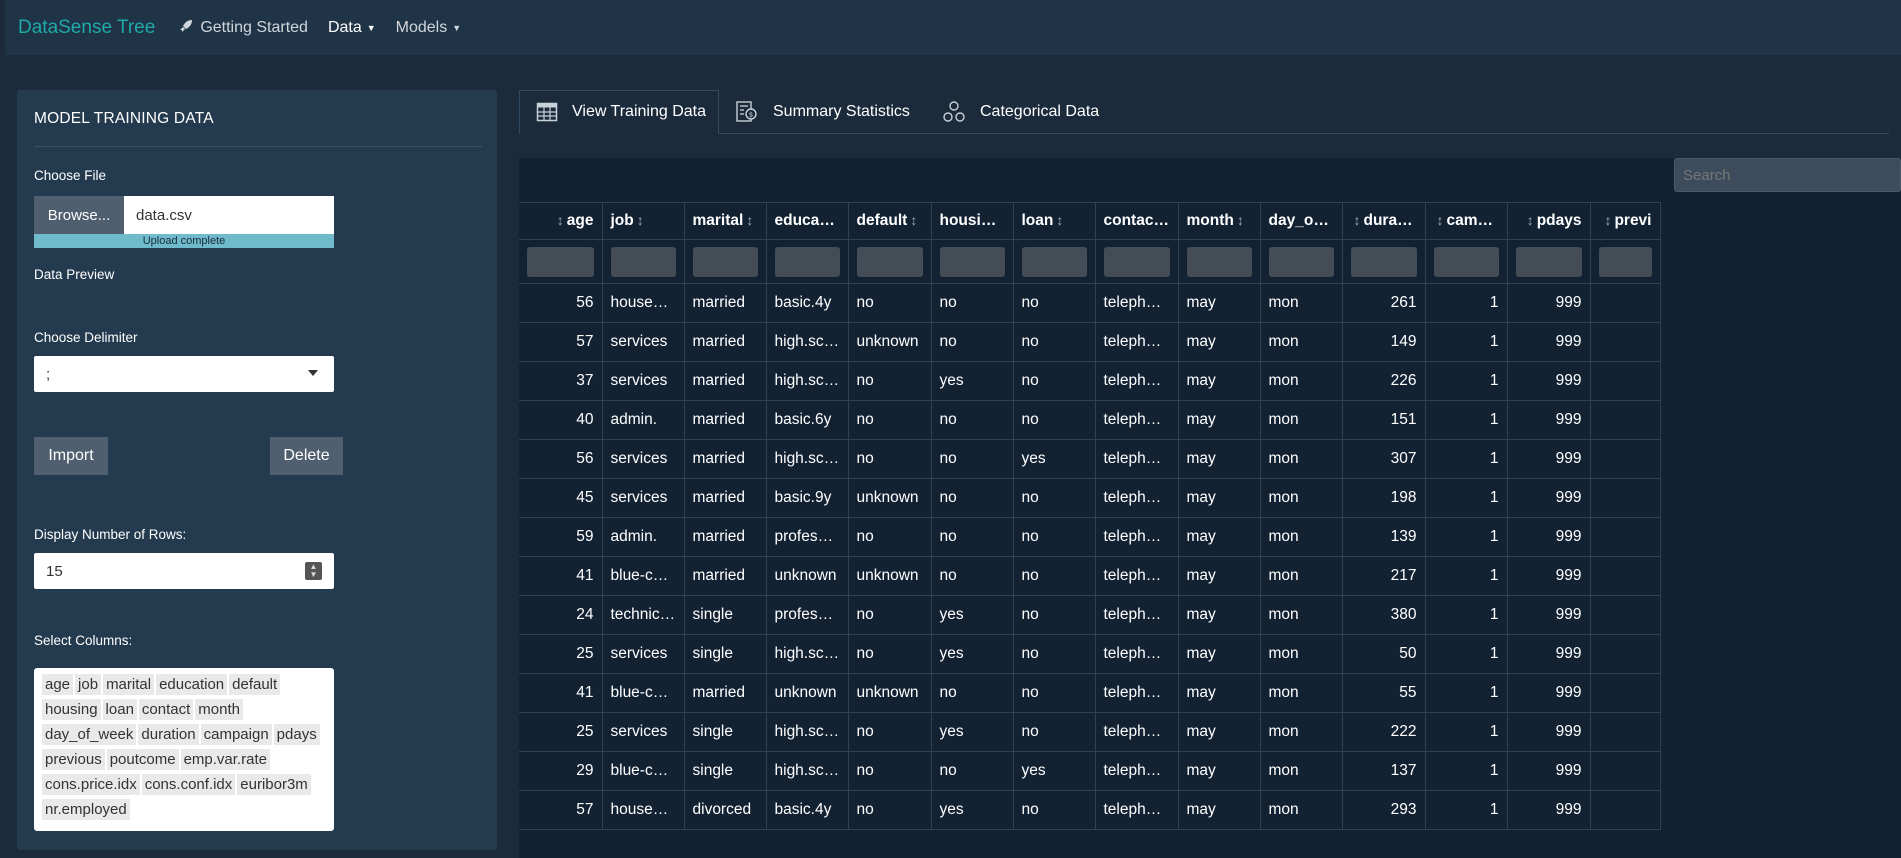  I want to click on column-header-label: default, so click(882, 220).